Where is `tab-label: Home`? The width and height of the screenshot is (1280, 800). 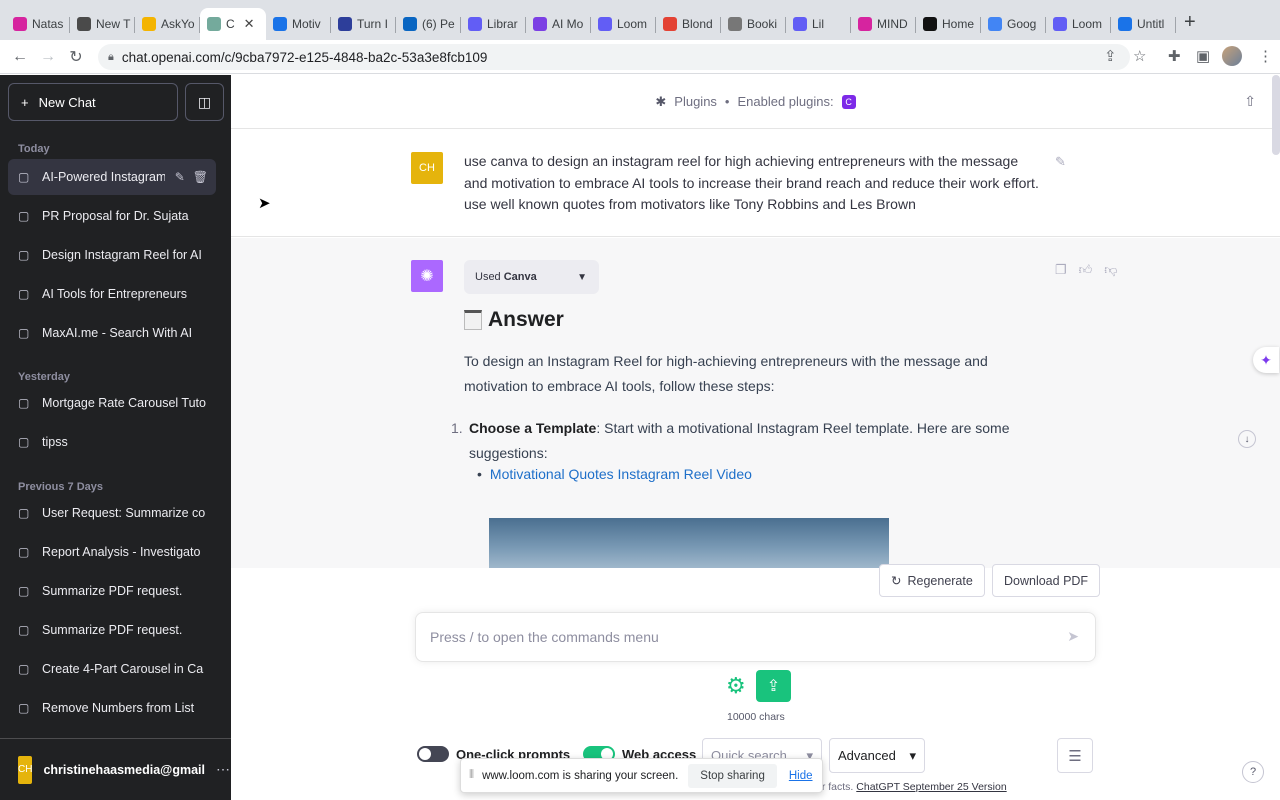 tab-label: Home is located at coordinates (958, 24).